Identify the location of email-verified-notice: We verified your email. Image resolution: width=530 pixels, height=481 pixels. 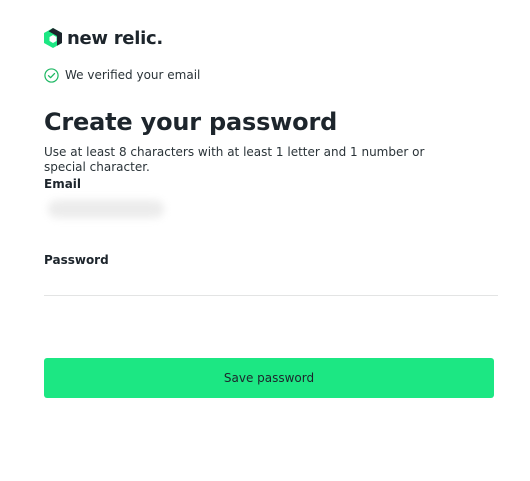
(122, 75).